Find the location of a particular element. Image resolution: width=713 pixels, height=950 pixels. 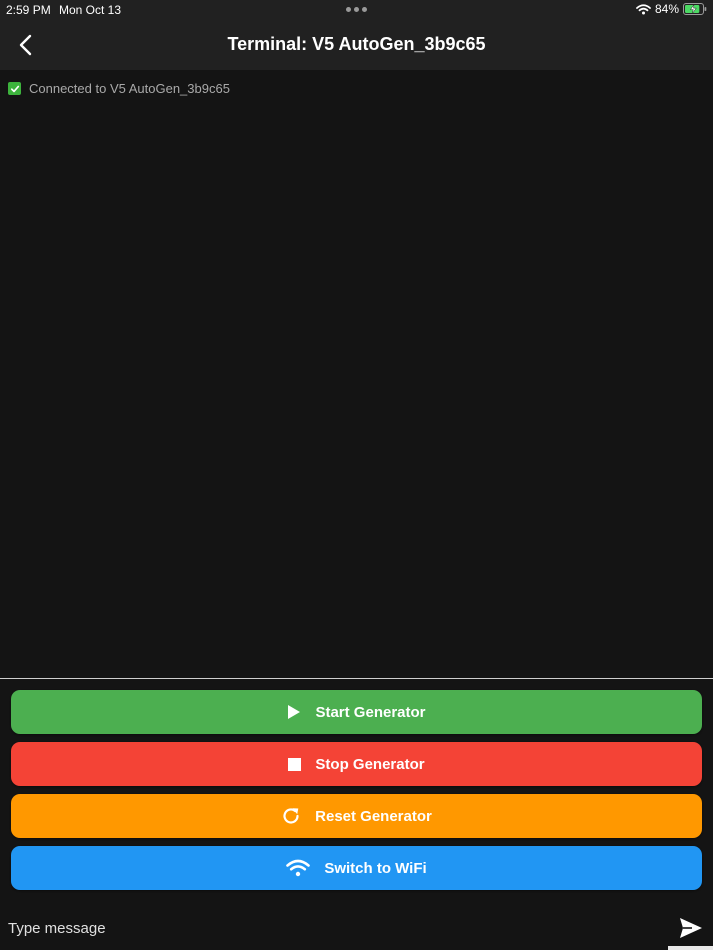

switch-to-wifi-button: Switch to WiFi is located at coordinates (356, 868).